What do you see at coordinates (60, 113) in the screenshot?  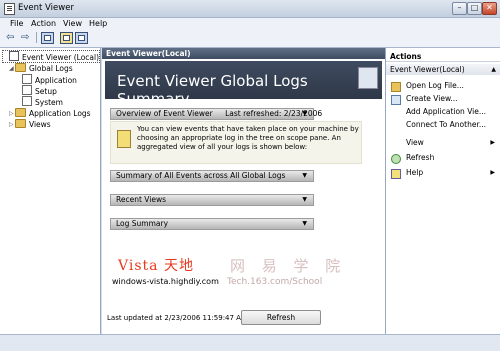 I see `tree-label: Application Logs` at bounding box center [60, 113].